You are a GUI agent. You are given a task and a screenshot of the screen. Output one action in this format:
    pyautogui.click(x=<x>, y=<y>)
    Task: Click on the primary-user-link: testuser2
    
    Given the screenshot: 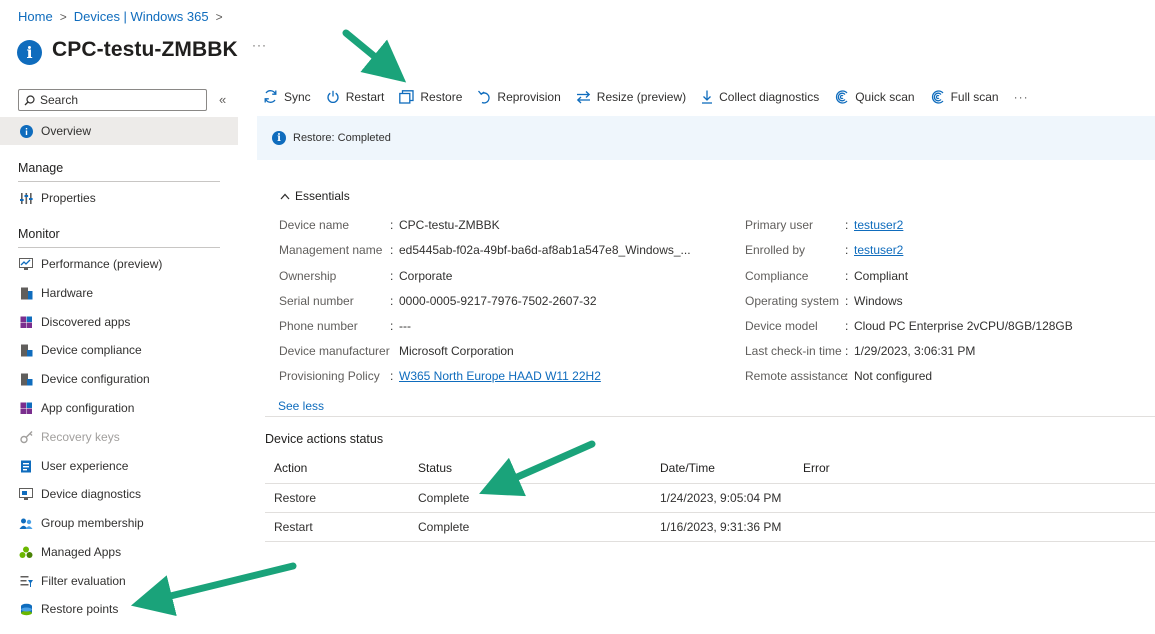 What is the action you would take?
    pyautogui.click(x=878, y=226)
    